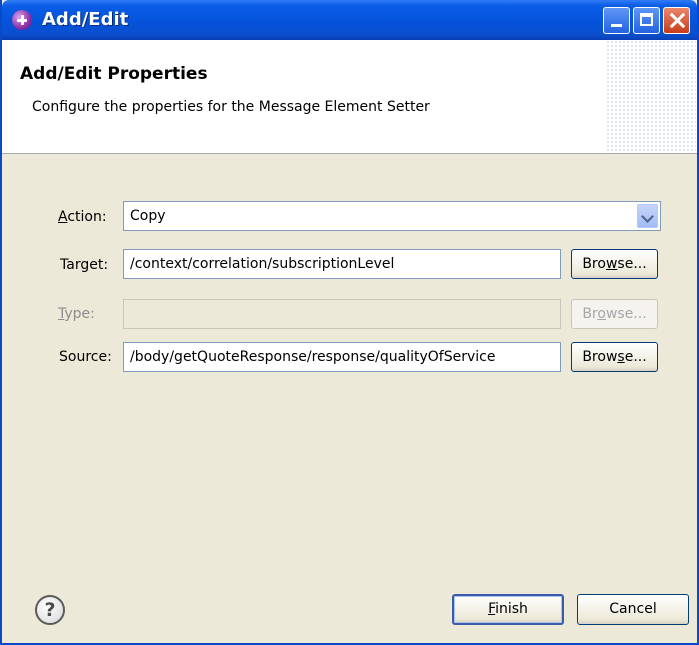 The height and width of the screenshot is (645, 699). I want to click on help-button: ?, so click(50, 610).